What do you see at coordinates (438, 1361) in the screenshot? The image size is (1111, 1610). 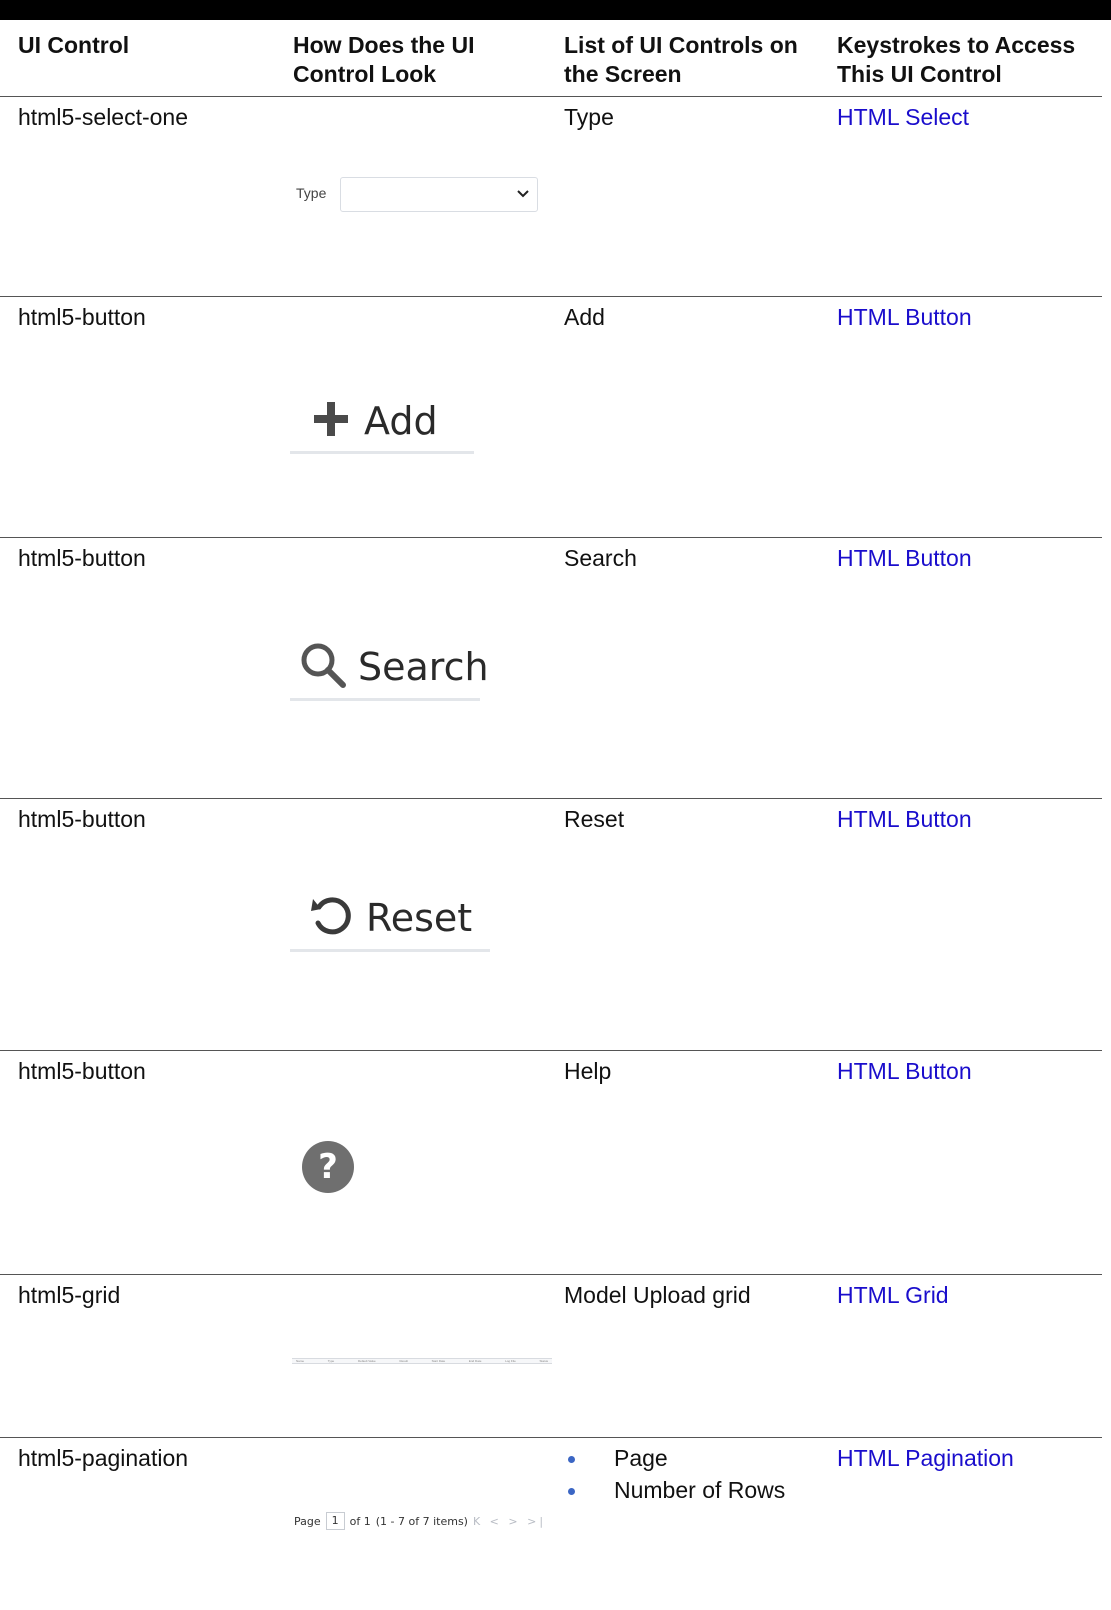 I see `grid-column-header: Start Date` at bounding box center [438, 1361].